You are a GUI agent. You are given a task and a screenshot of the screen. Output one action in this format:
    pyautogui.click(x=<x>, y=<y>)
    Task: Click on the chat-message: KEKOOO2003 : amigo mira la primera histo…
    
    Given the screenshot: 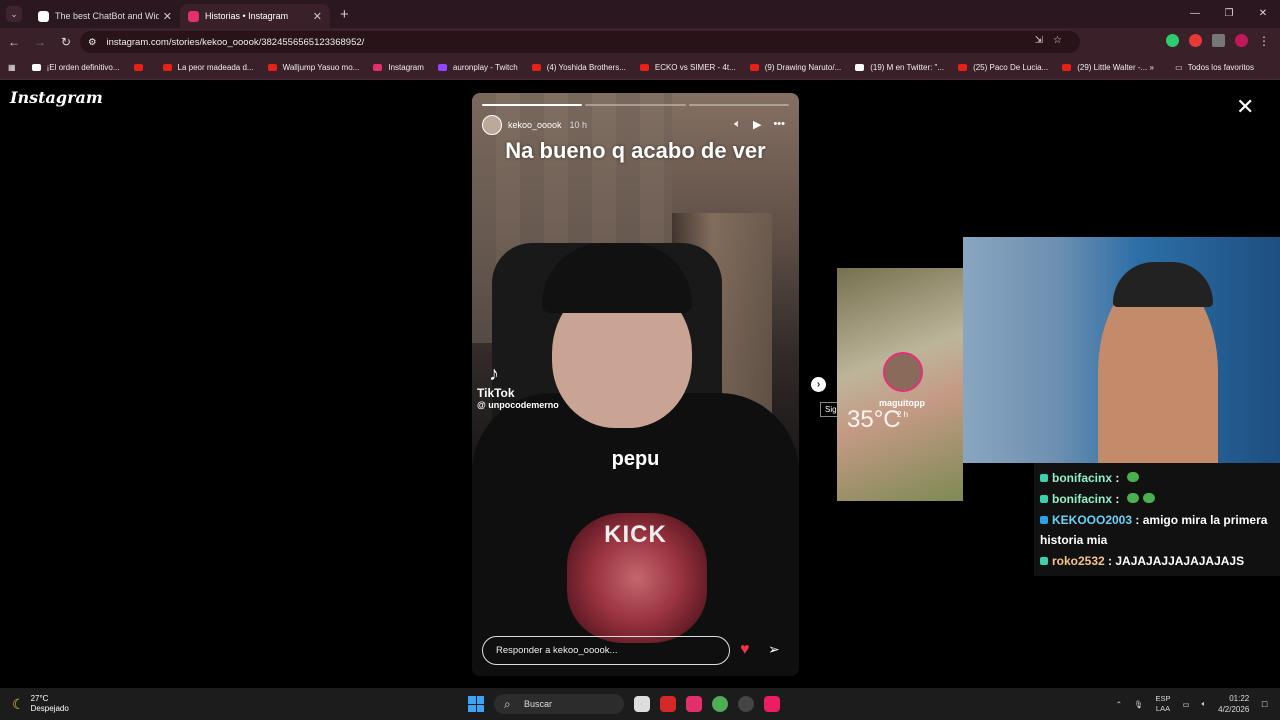 What is the action you would take?
    pyautogui.click(x=1154, y=530)
    